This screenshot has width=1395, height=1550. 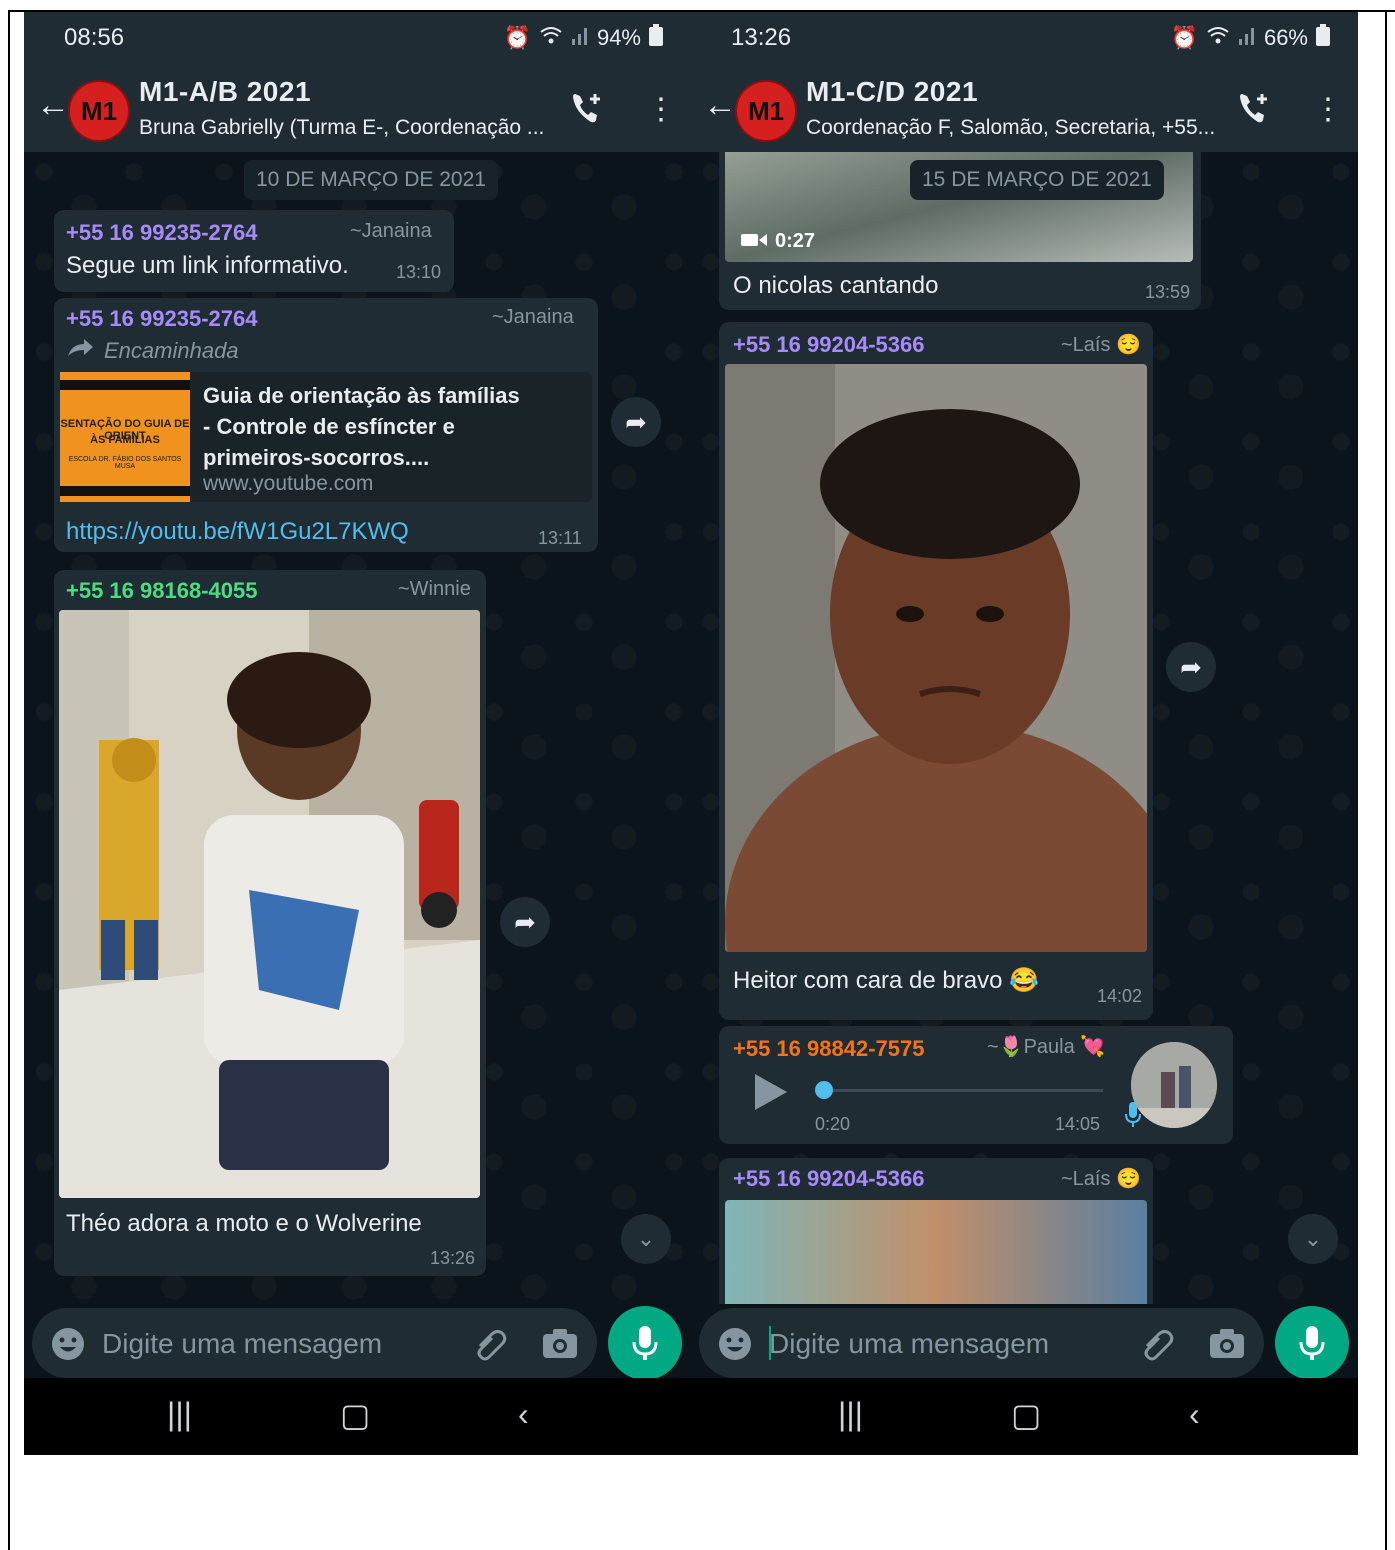 I want to click on forwarded-label: Encaminhada, so click(x=171, y=350).